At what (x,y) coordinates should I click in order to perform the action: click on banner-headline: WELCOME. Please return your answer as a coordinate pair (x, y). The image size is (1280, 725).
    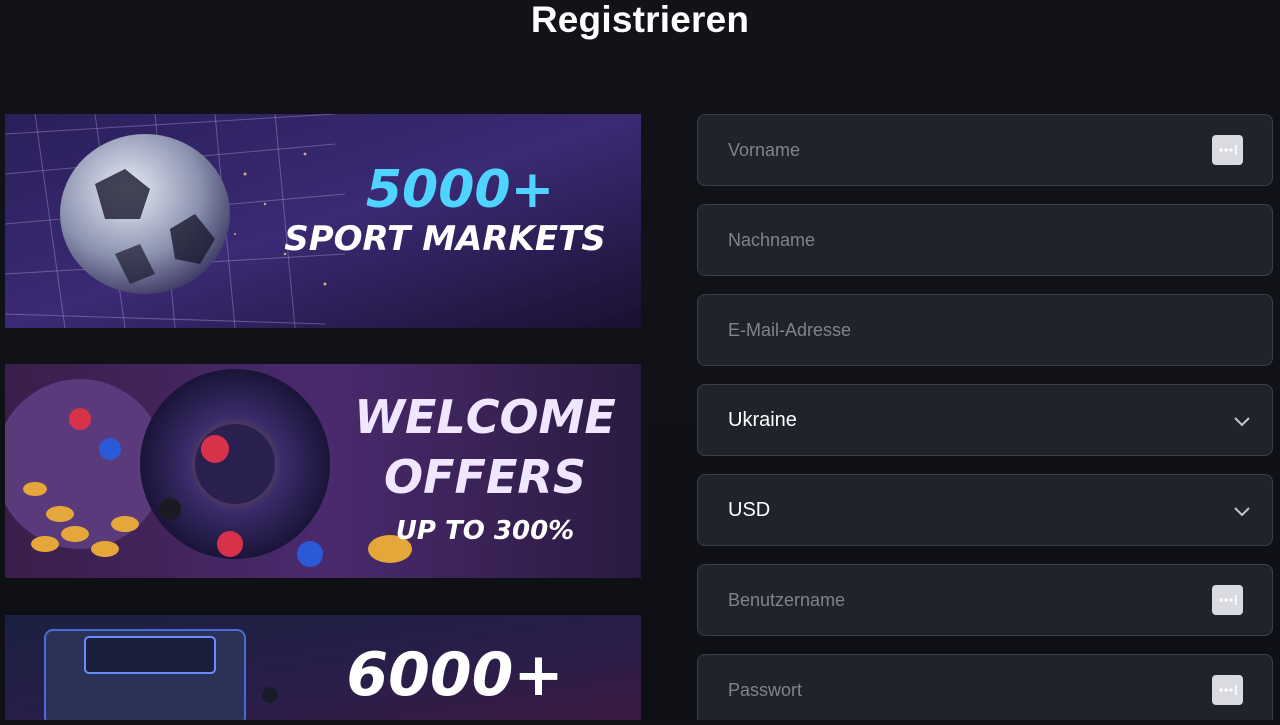
    Looking at the image, I should click on (485, 417).